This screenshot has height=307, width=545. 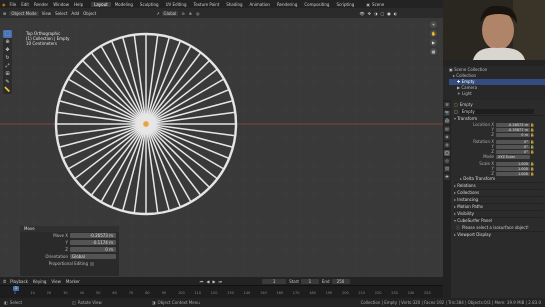 I want to click on tab-shading: Shading, so click(x=234, y=4).